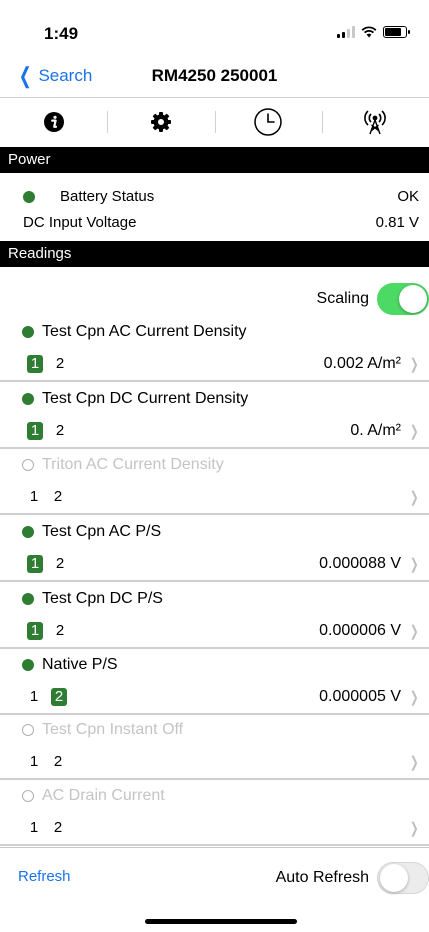 Image resolution: width=429 pixels, height=932 pixels. I want to click on info-icon, so click(53, 122).